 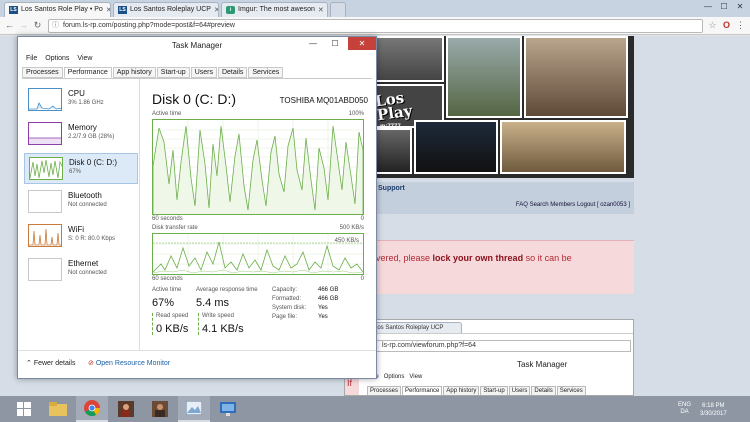 I want to click on logo-line-2: Play, so click(x=394, y=113).